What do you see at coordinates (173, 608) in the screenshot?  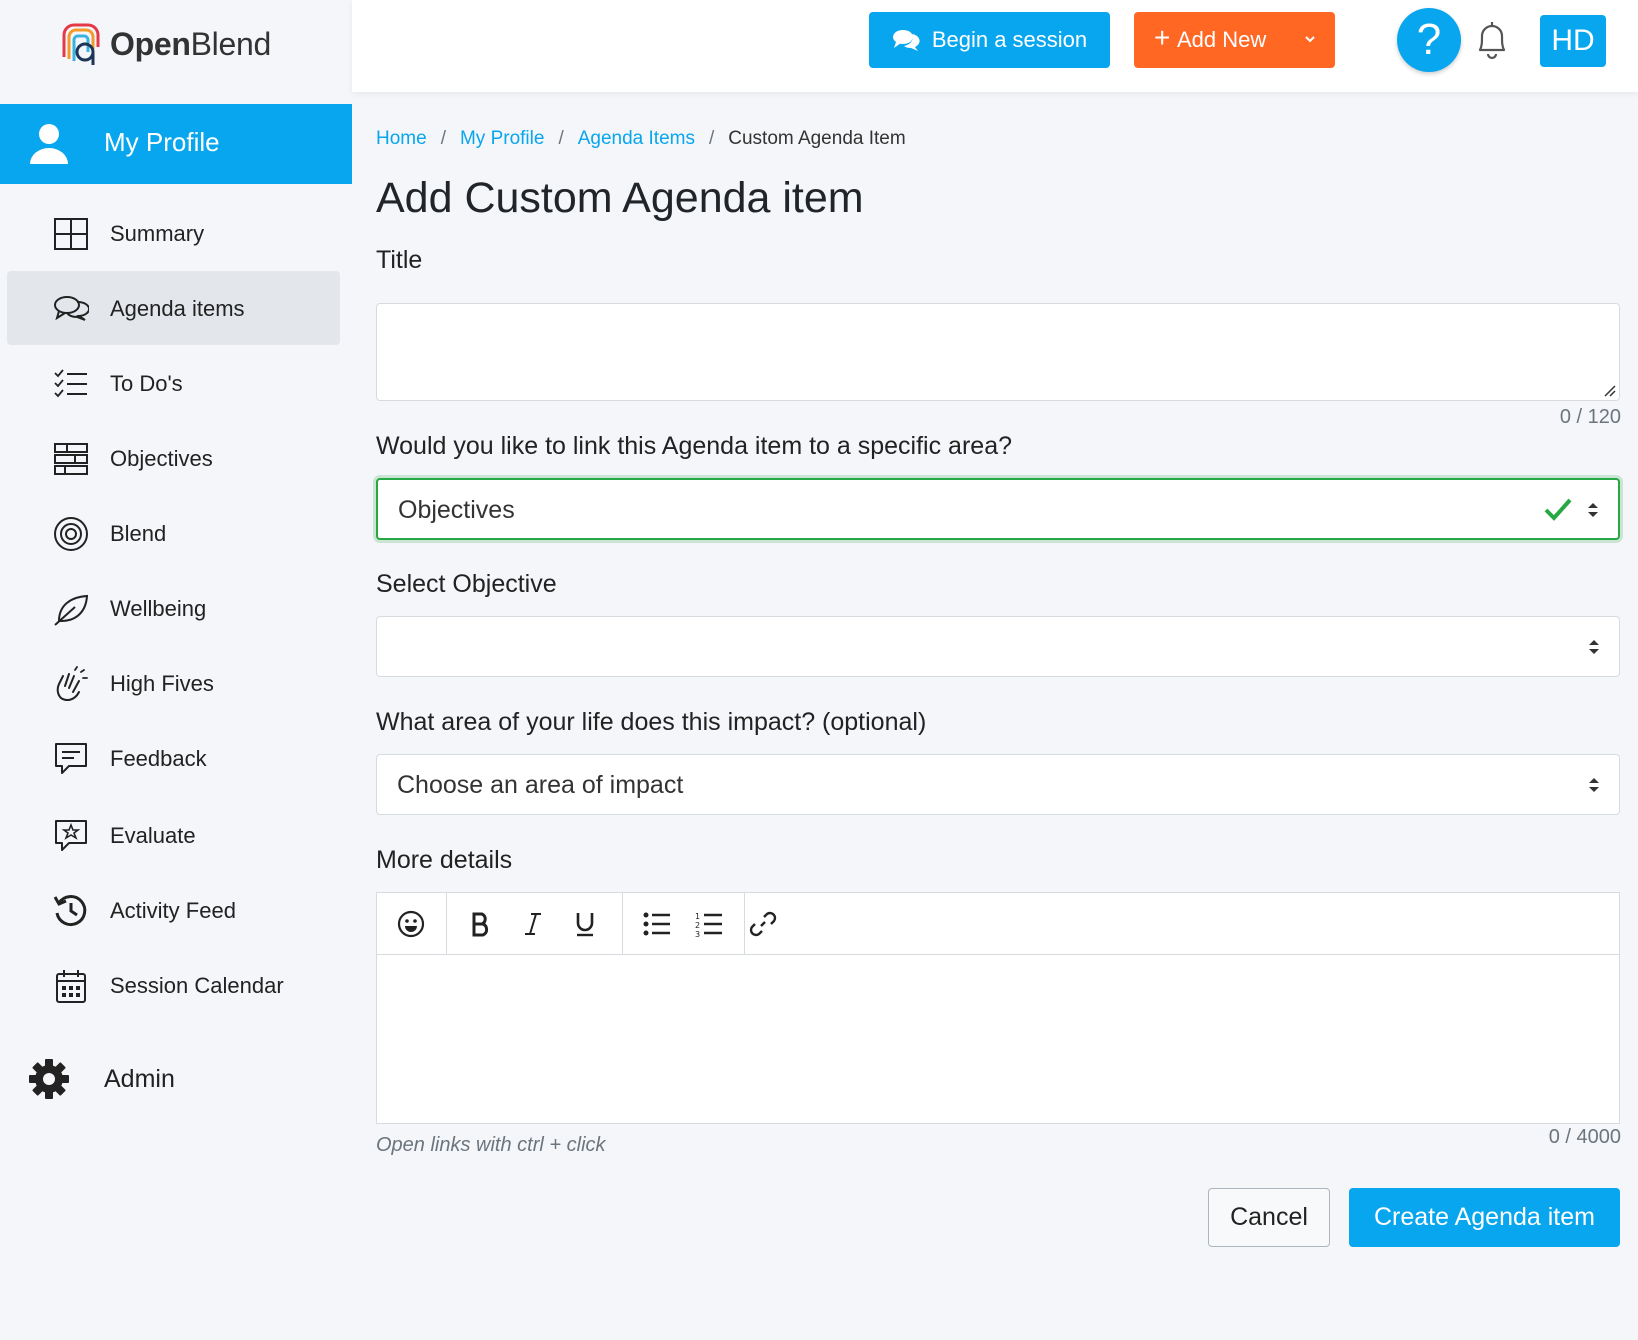 I see `sidebar-item-wellbeing: Wellbeing` at bounding box center [173, 608].